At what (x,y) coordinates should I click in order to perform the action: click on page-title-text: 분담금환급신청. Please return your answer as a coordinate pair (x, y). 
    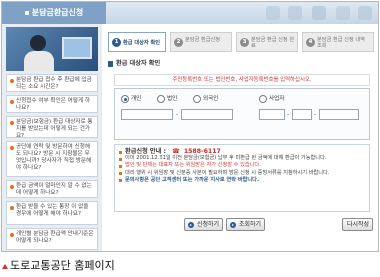
    Looking at the image, I should click on (57, 12).